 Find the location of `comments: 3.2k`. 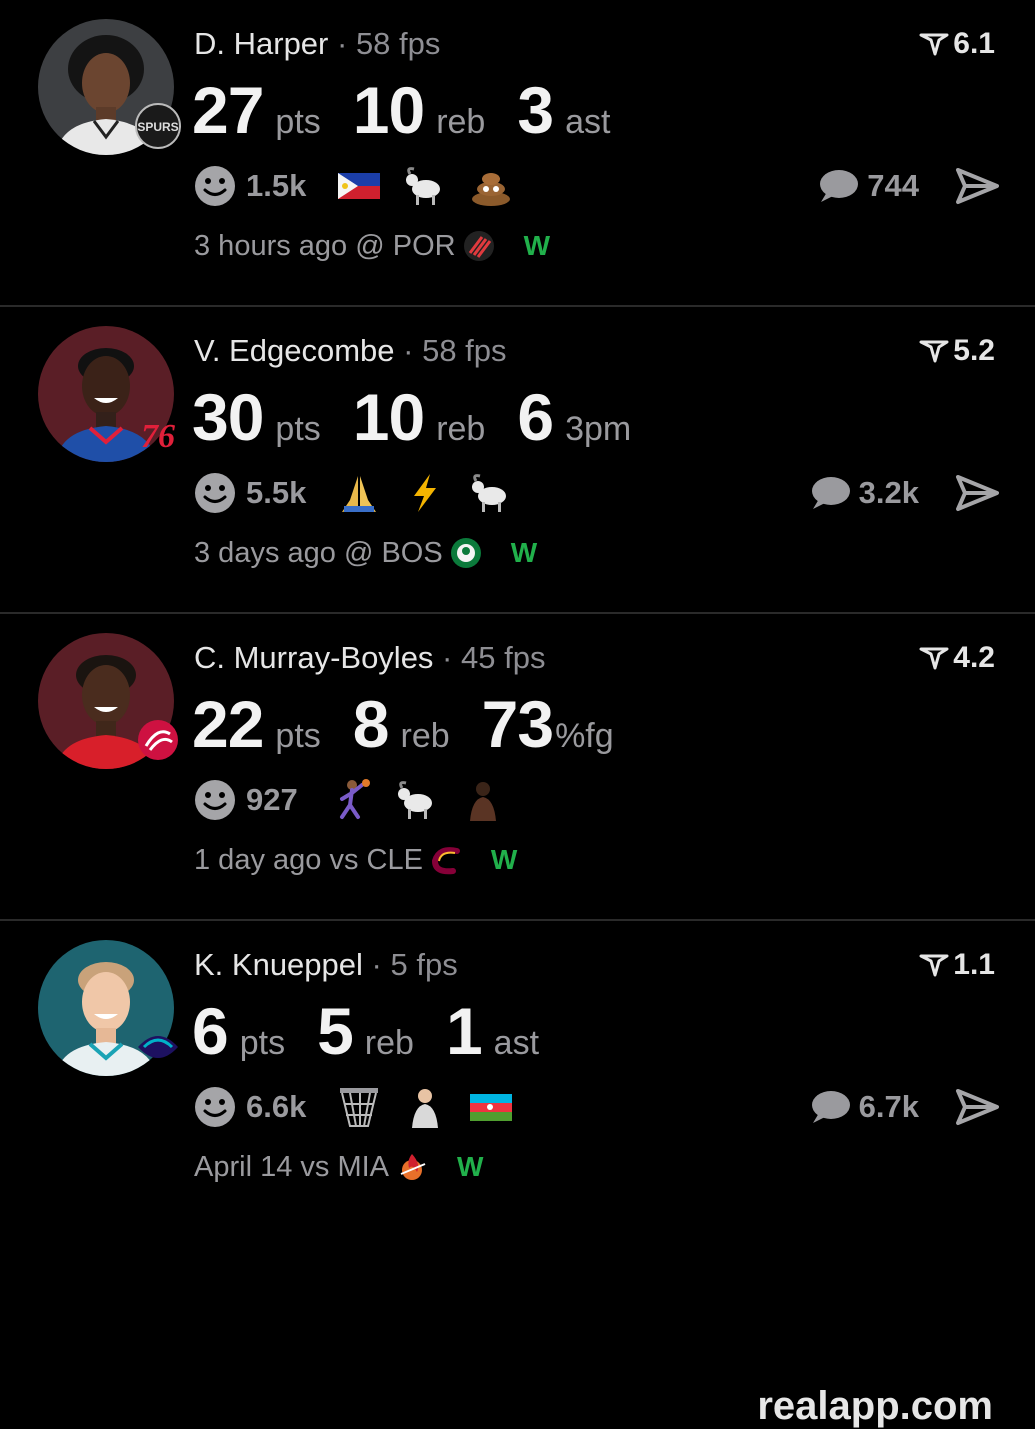

comments: 3.2k is located at coordinates (863, 493).